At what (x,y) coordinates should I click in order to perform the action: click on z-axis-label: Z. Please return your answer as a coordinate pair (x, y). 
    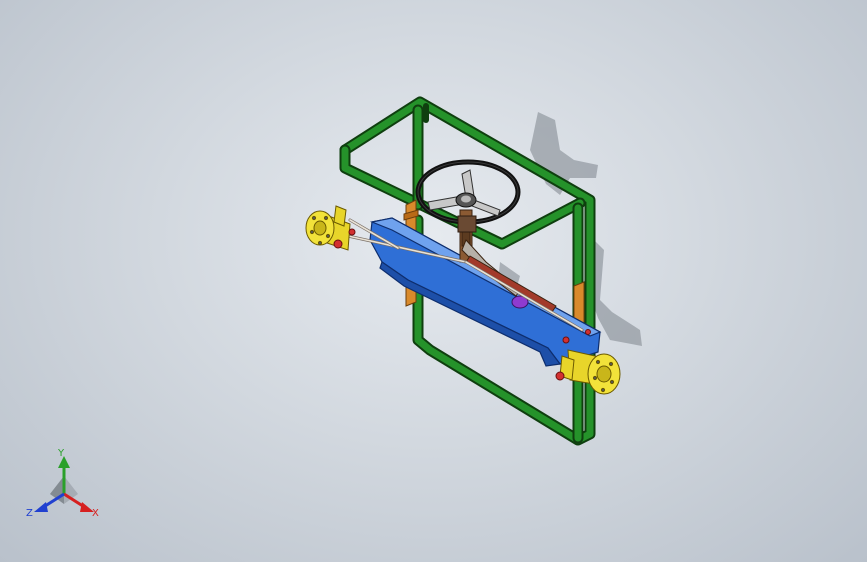
    Looking at the image, I should click on (29, 513).